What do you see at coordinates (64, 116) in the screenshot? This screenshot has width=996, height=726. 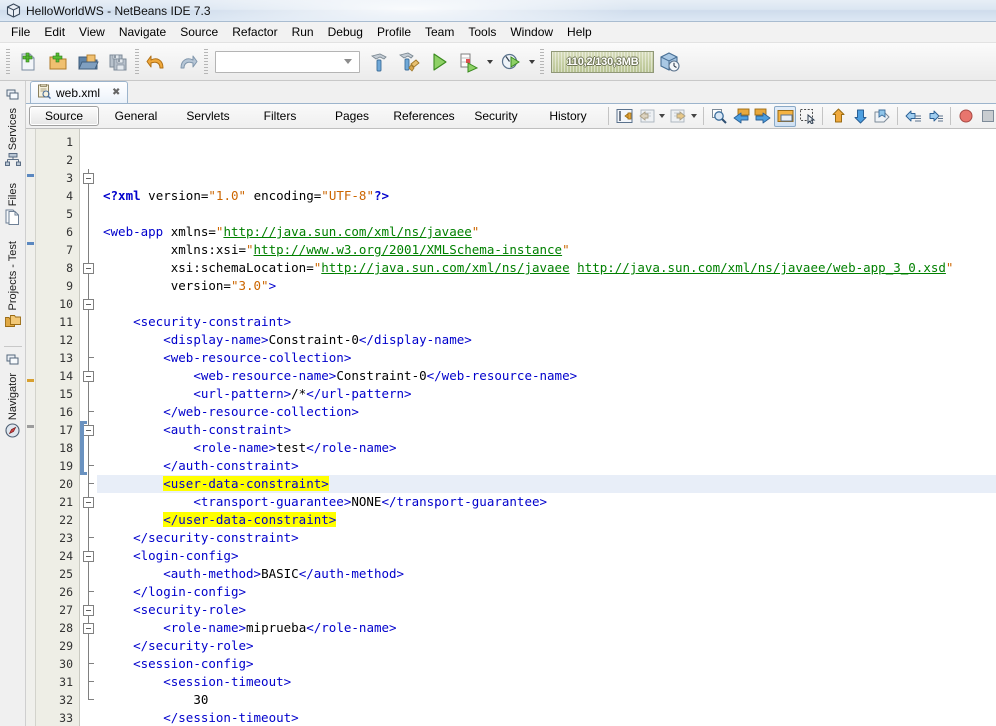 I see `tab-source: Source` at bounding box center [64, 116].